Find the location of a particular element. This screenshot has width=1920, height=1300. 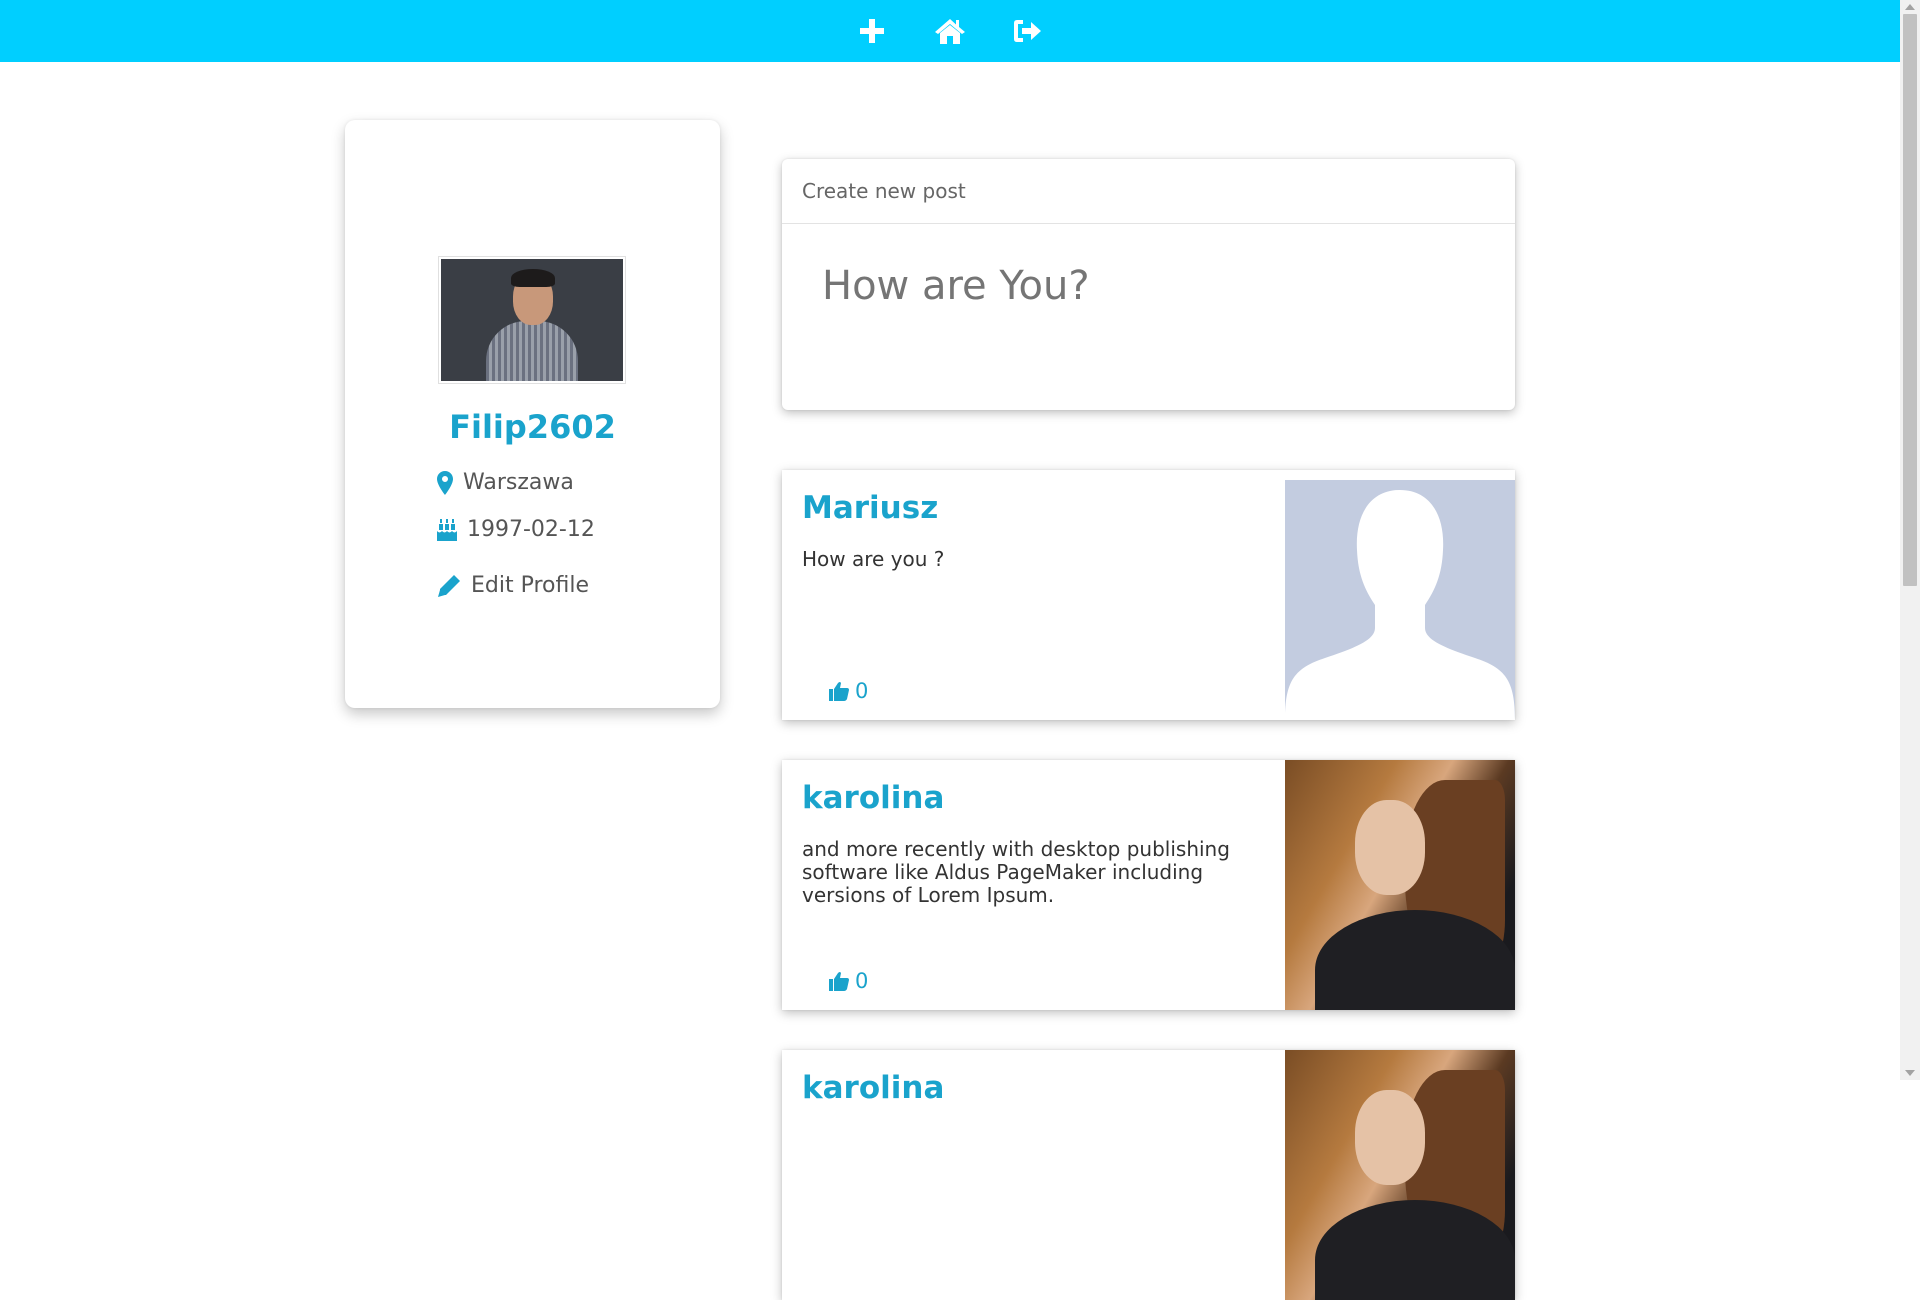

plus-icon is located at coordinates (872, 31).